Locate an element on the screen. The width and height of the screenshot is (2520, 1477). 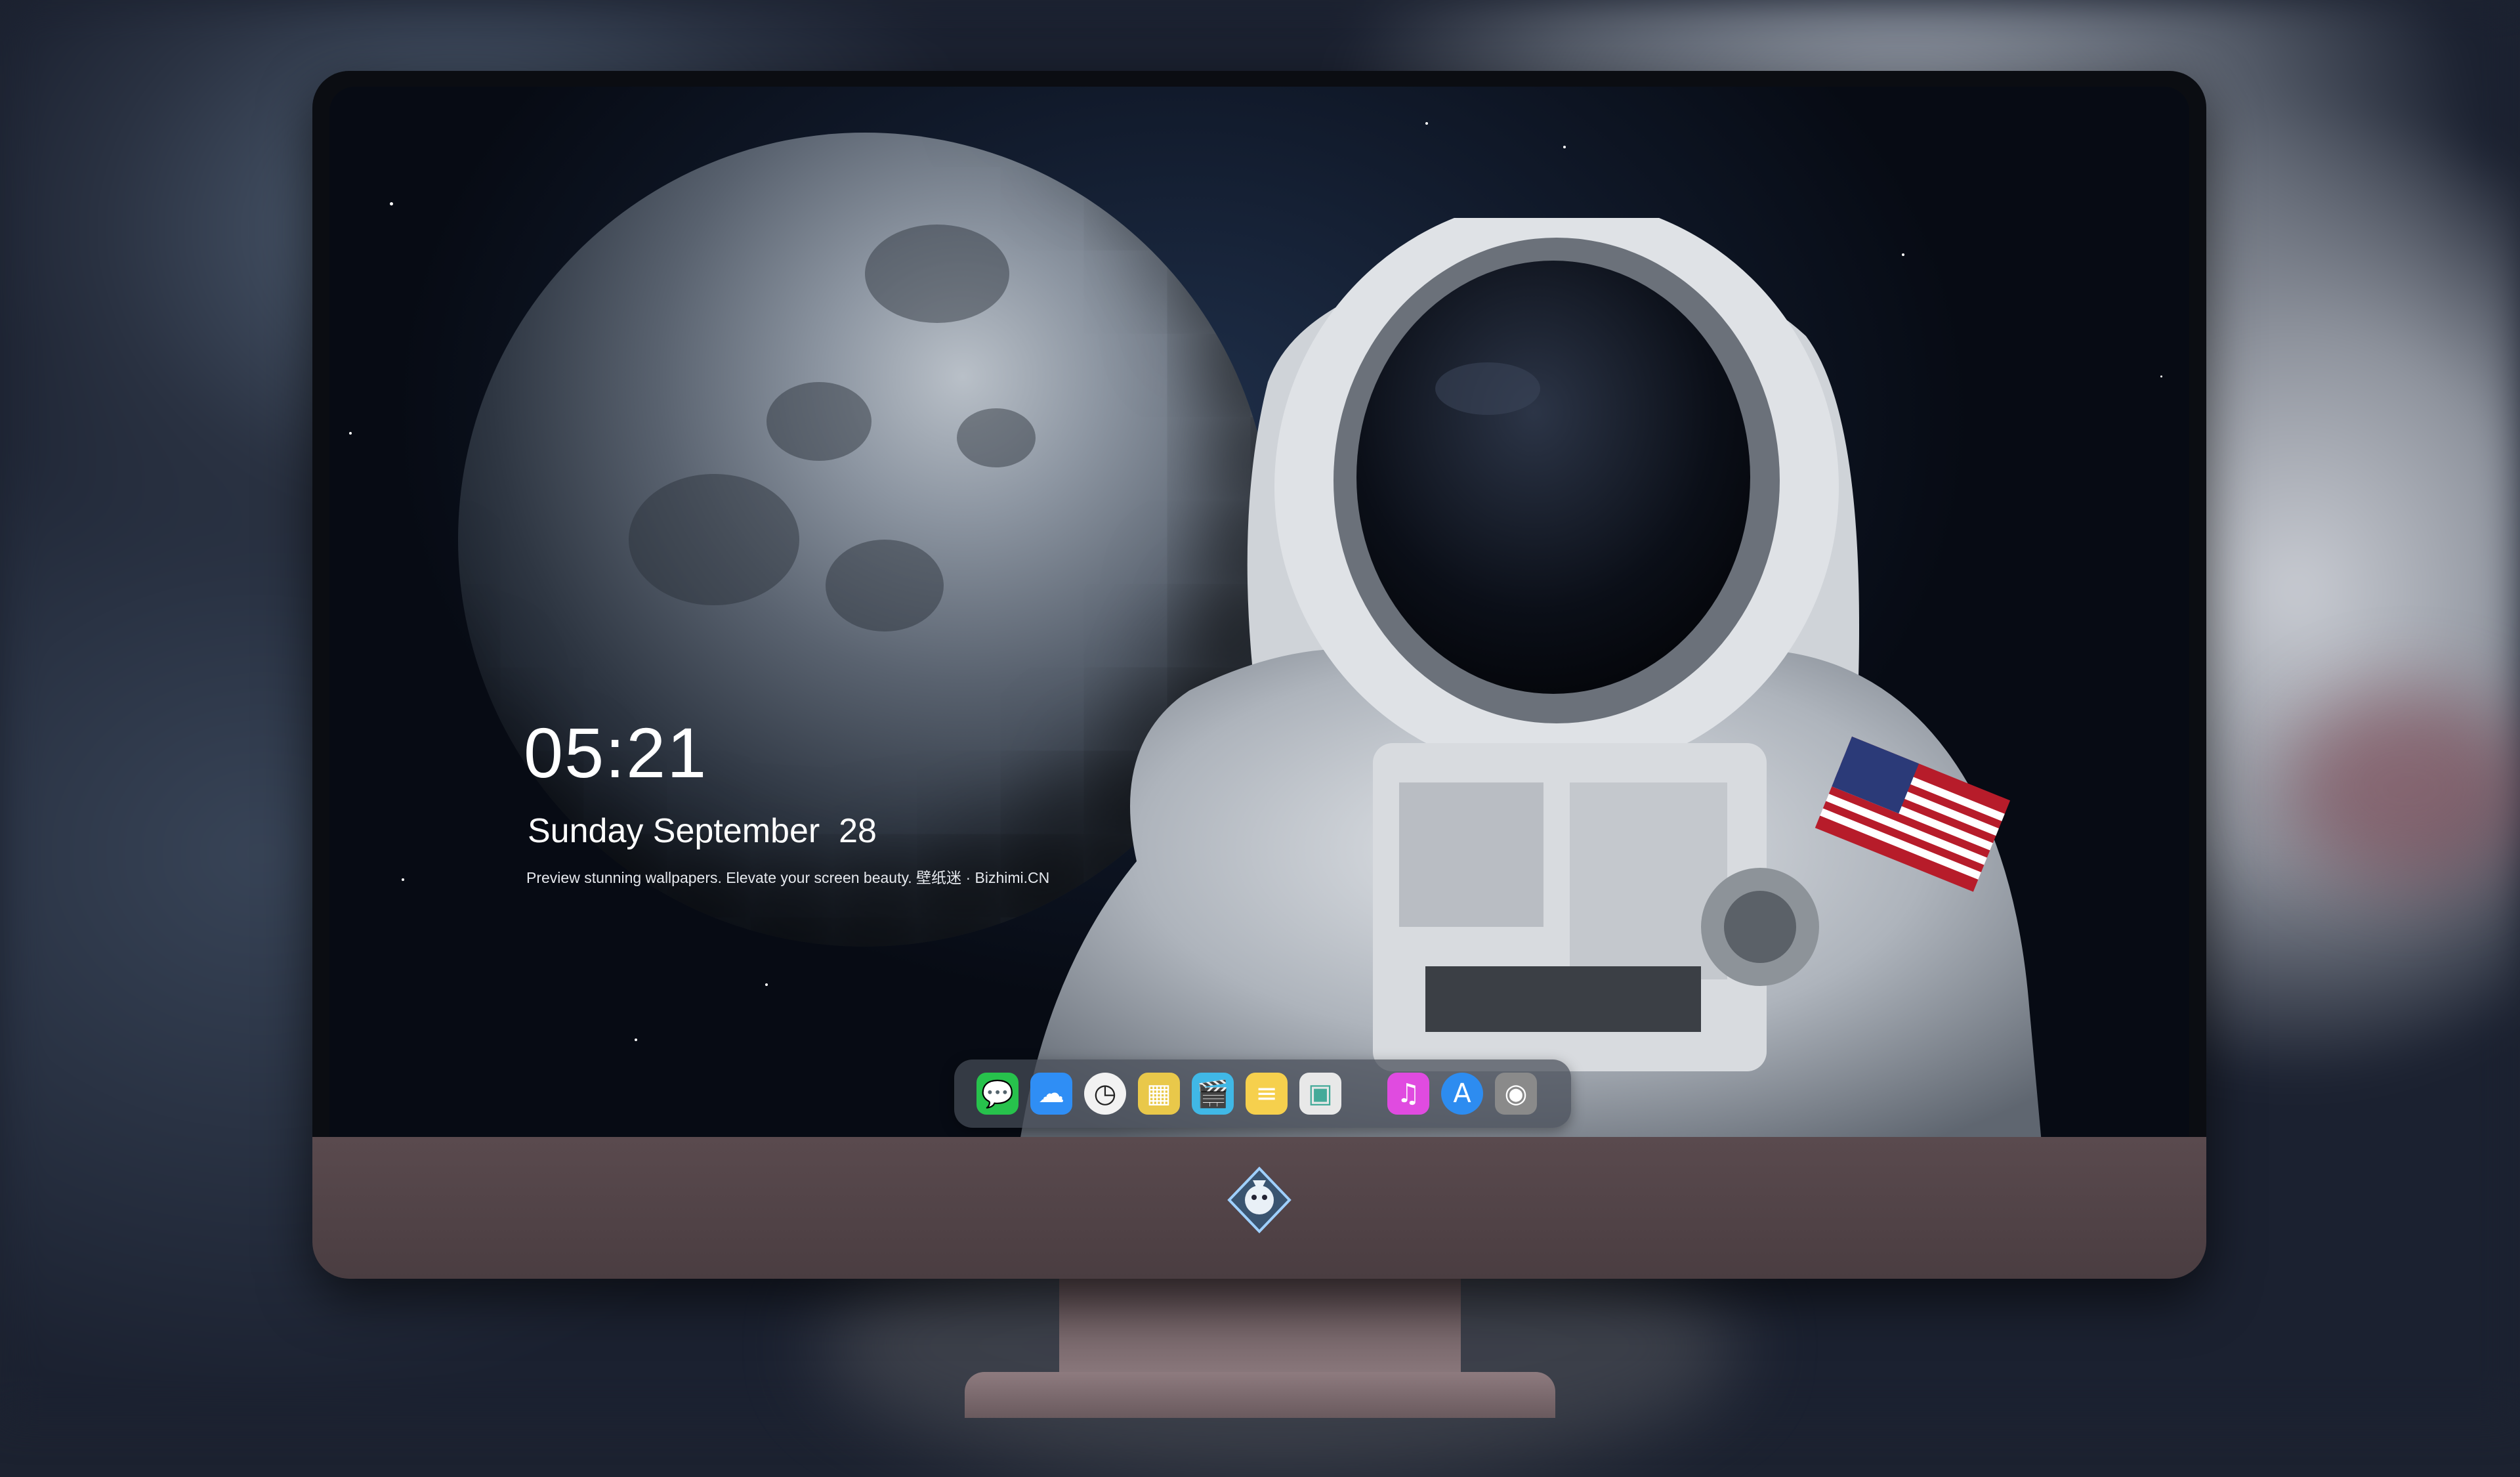
background-blur-accent is located at coordinates (2402, 788).